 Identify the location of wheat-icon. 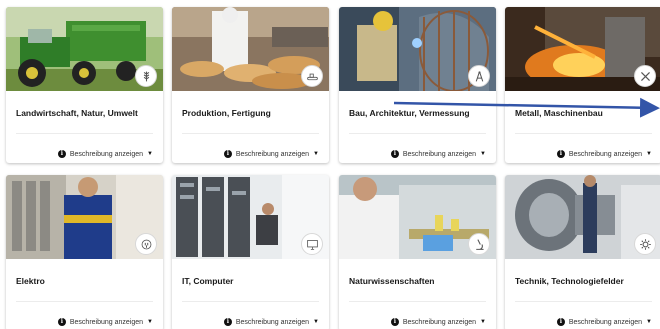
(146, 76).